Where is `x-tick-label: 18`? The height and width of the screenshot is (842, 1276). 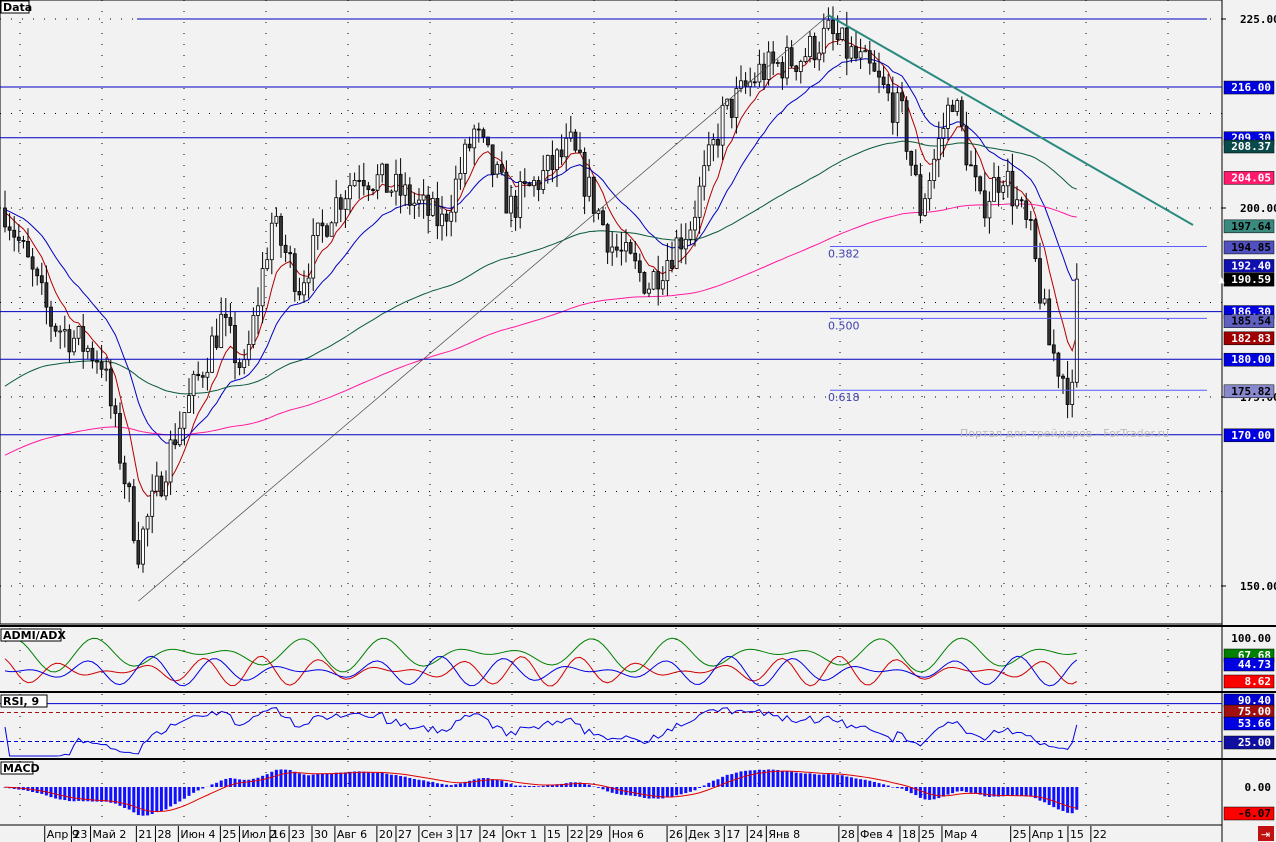 x-tick-label: 18 is located at coordinates (909, 834).